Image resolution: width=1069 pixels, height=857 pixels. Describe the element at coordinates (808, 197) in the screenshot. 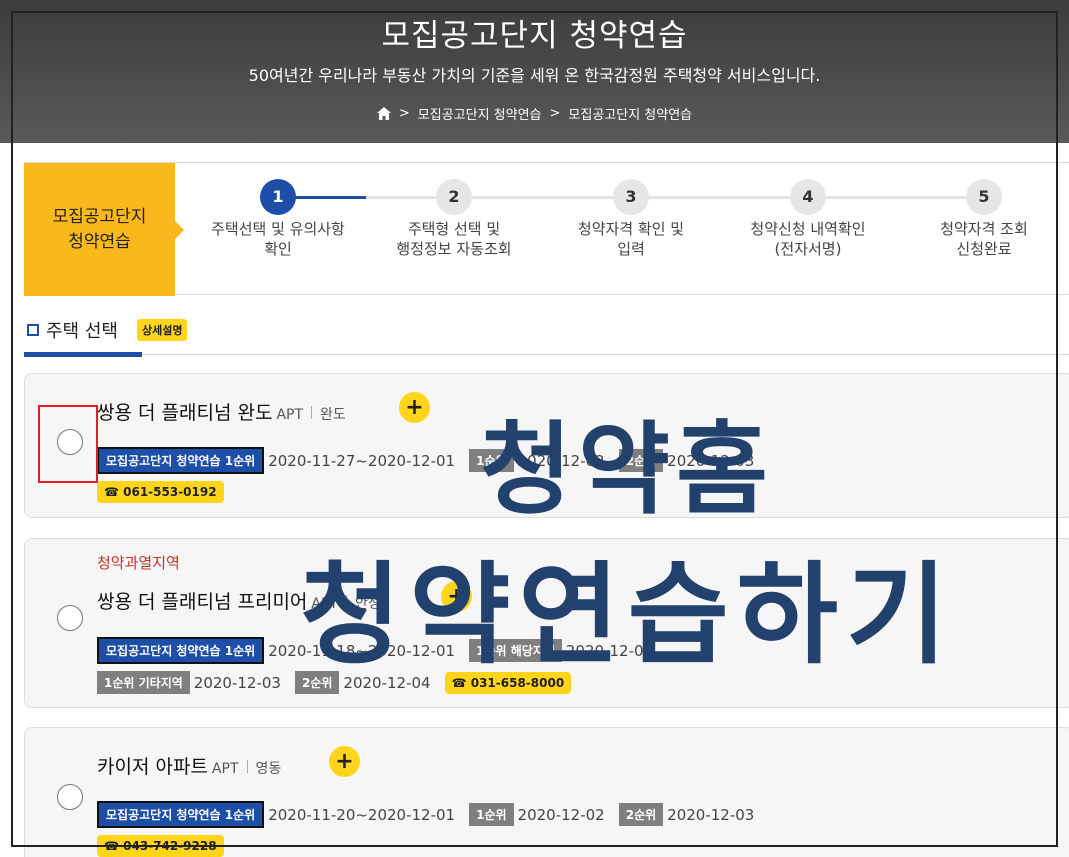

I see `step-number: 4` at that location.